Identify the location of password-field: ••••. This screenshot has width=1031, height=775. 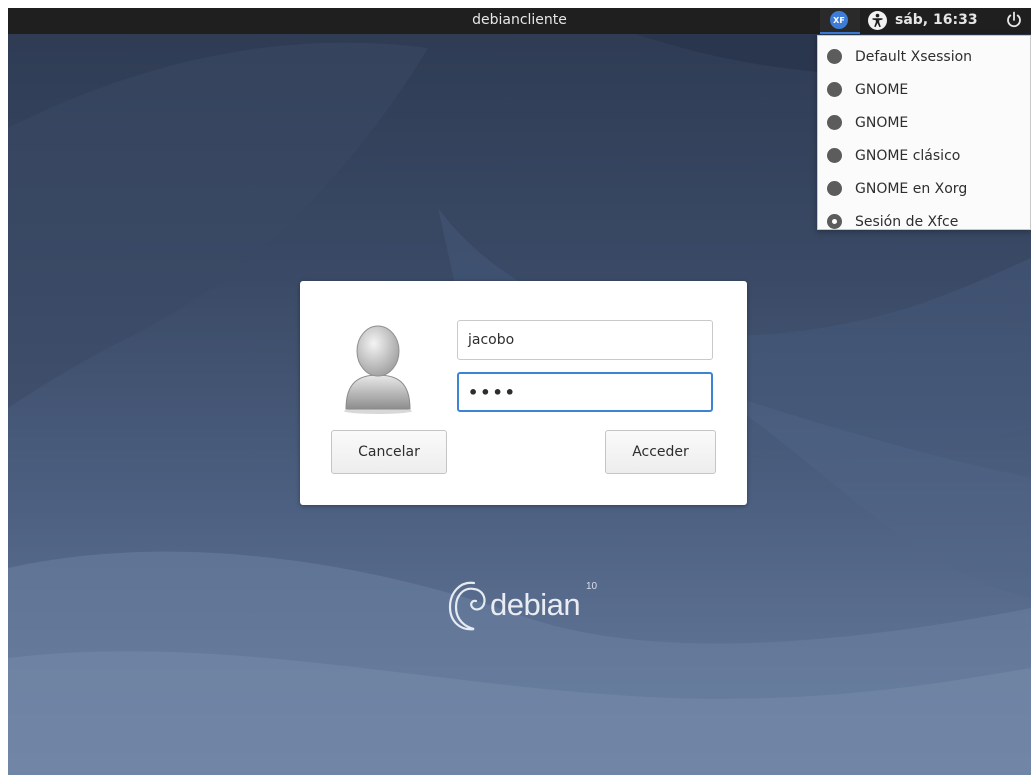
(585, 392).